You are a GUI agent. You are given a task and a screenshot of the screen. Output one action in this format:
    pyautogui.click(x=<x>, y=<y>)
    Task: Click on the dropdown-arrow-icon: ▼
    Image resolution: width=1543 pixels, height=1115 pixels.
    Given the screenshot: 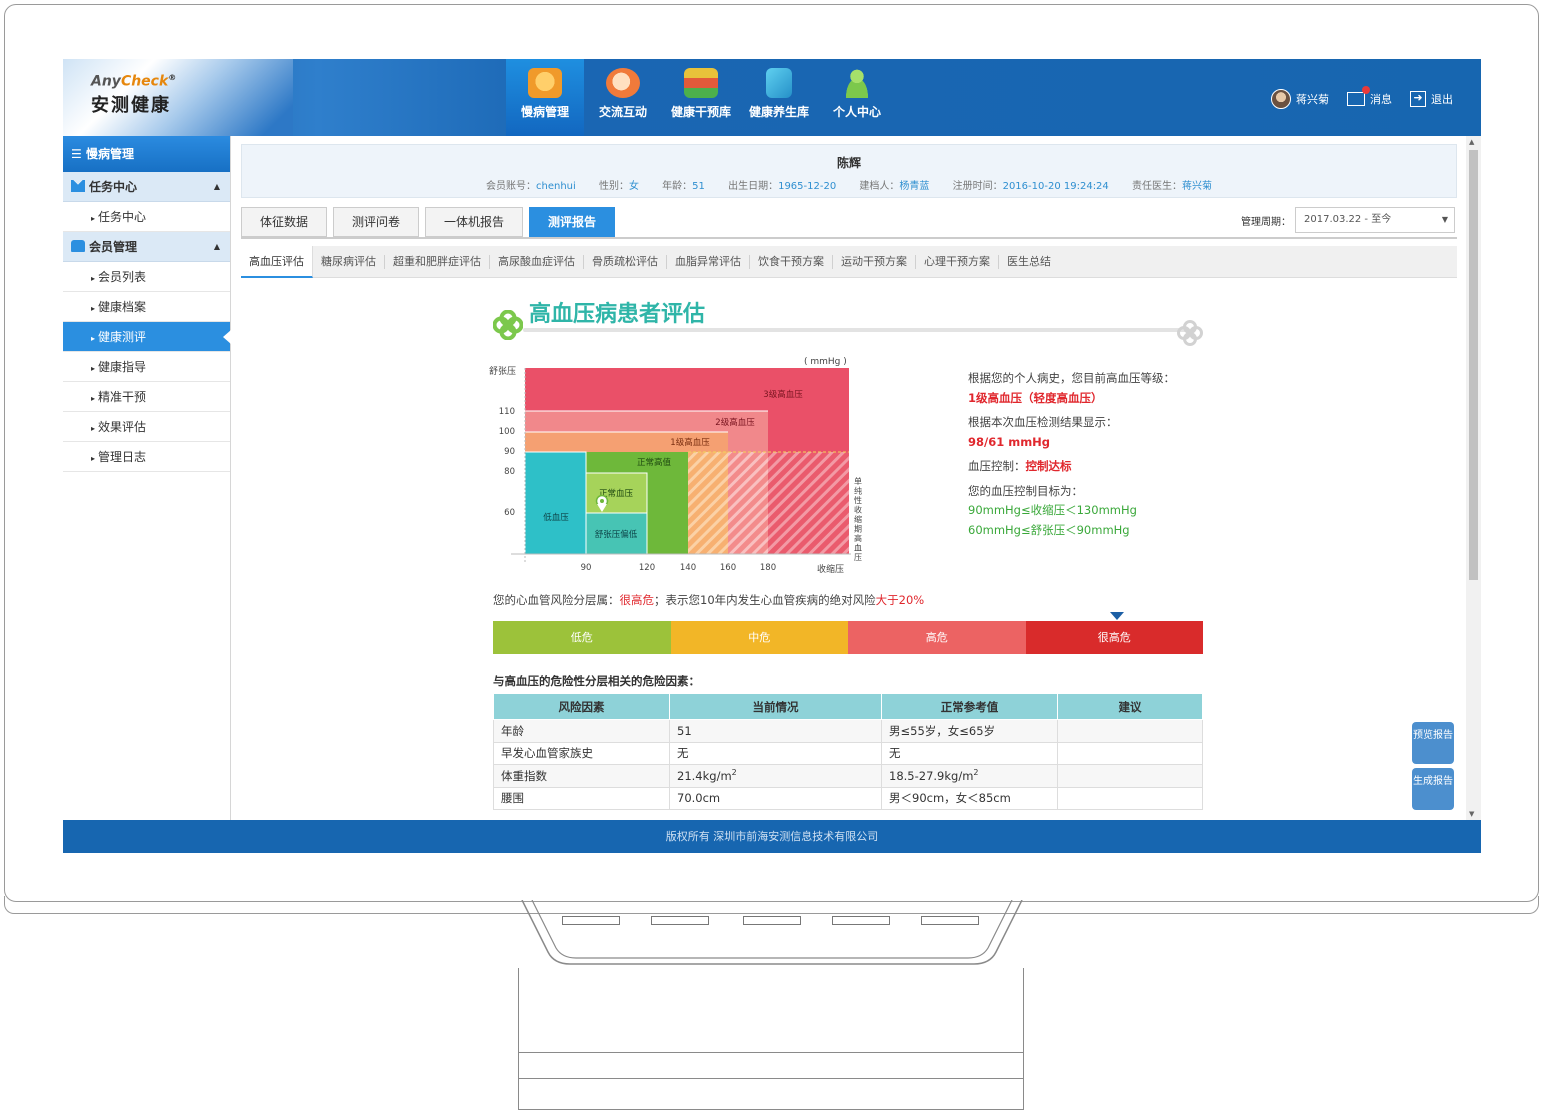 What is the action you would take?
    pyautogui.click(x=1444, y=219)
    